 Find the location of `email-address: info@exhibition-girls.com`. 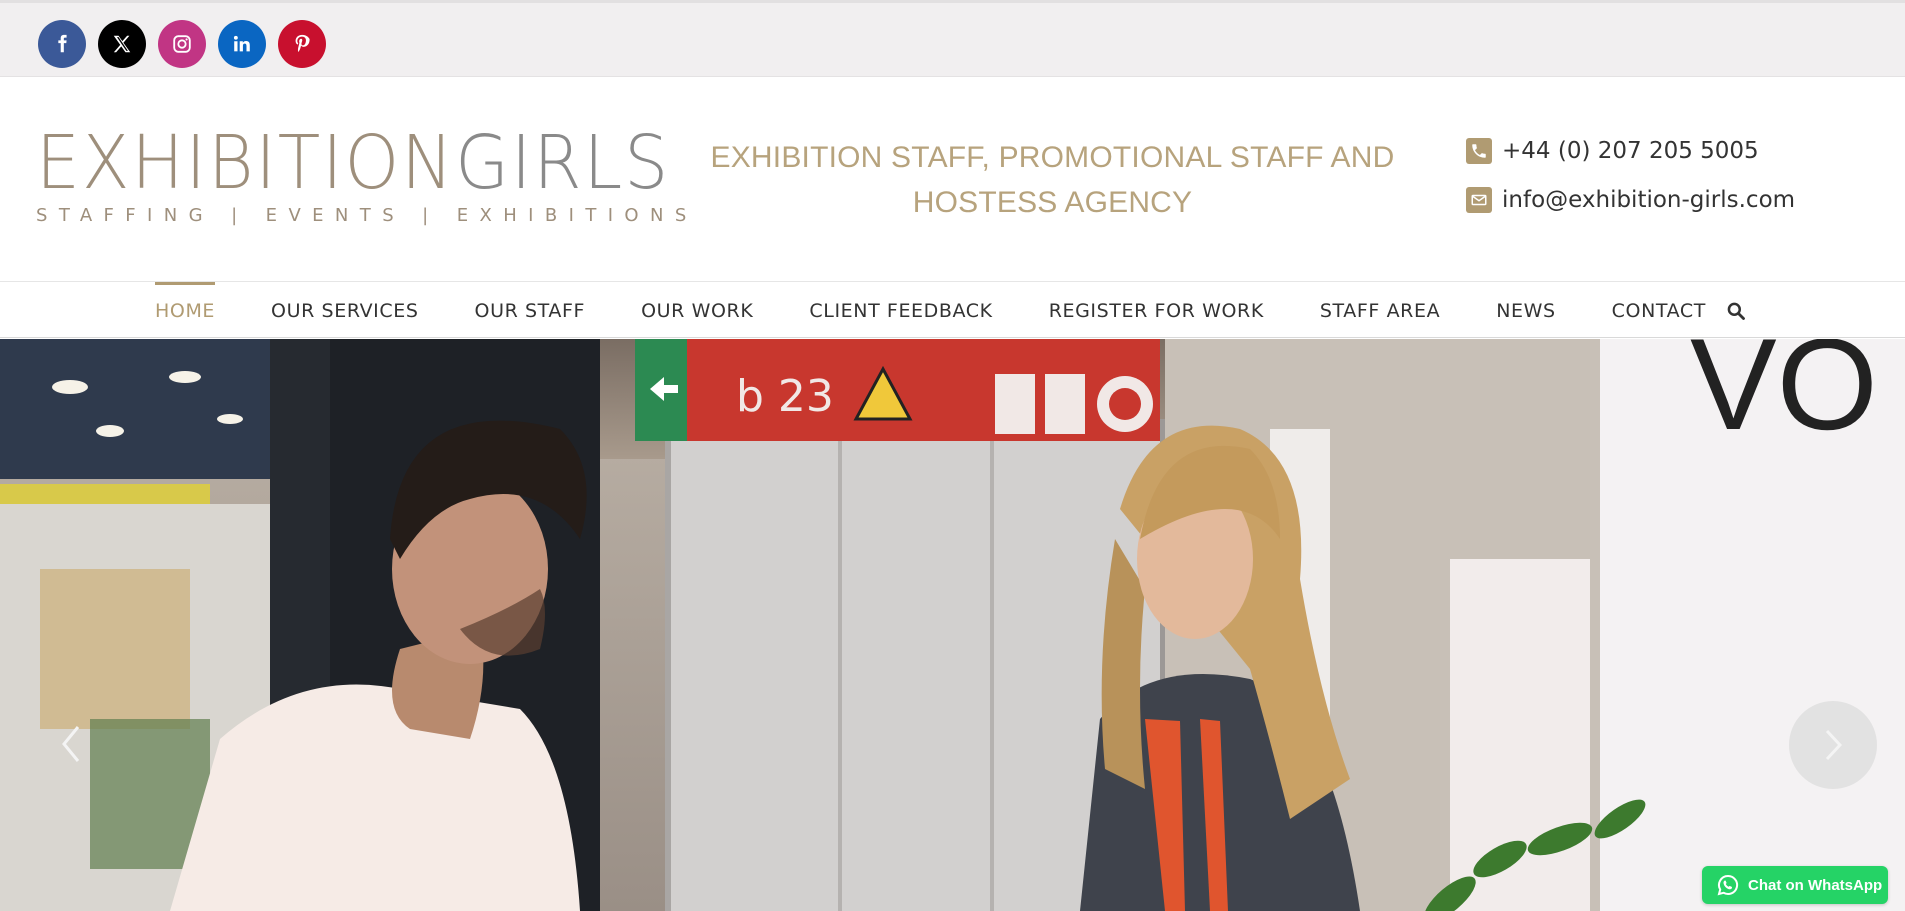

email-address: info@exhibition-girls.com is located at coordinates (1649, 200).